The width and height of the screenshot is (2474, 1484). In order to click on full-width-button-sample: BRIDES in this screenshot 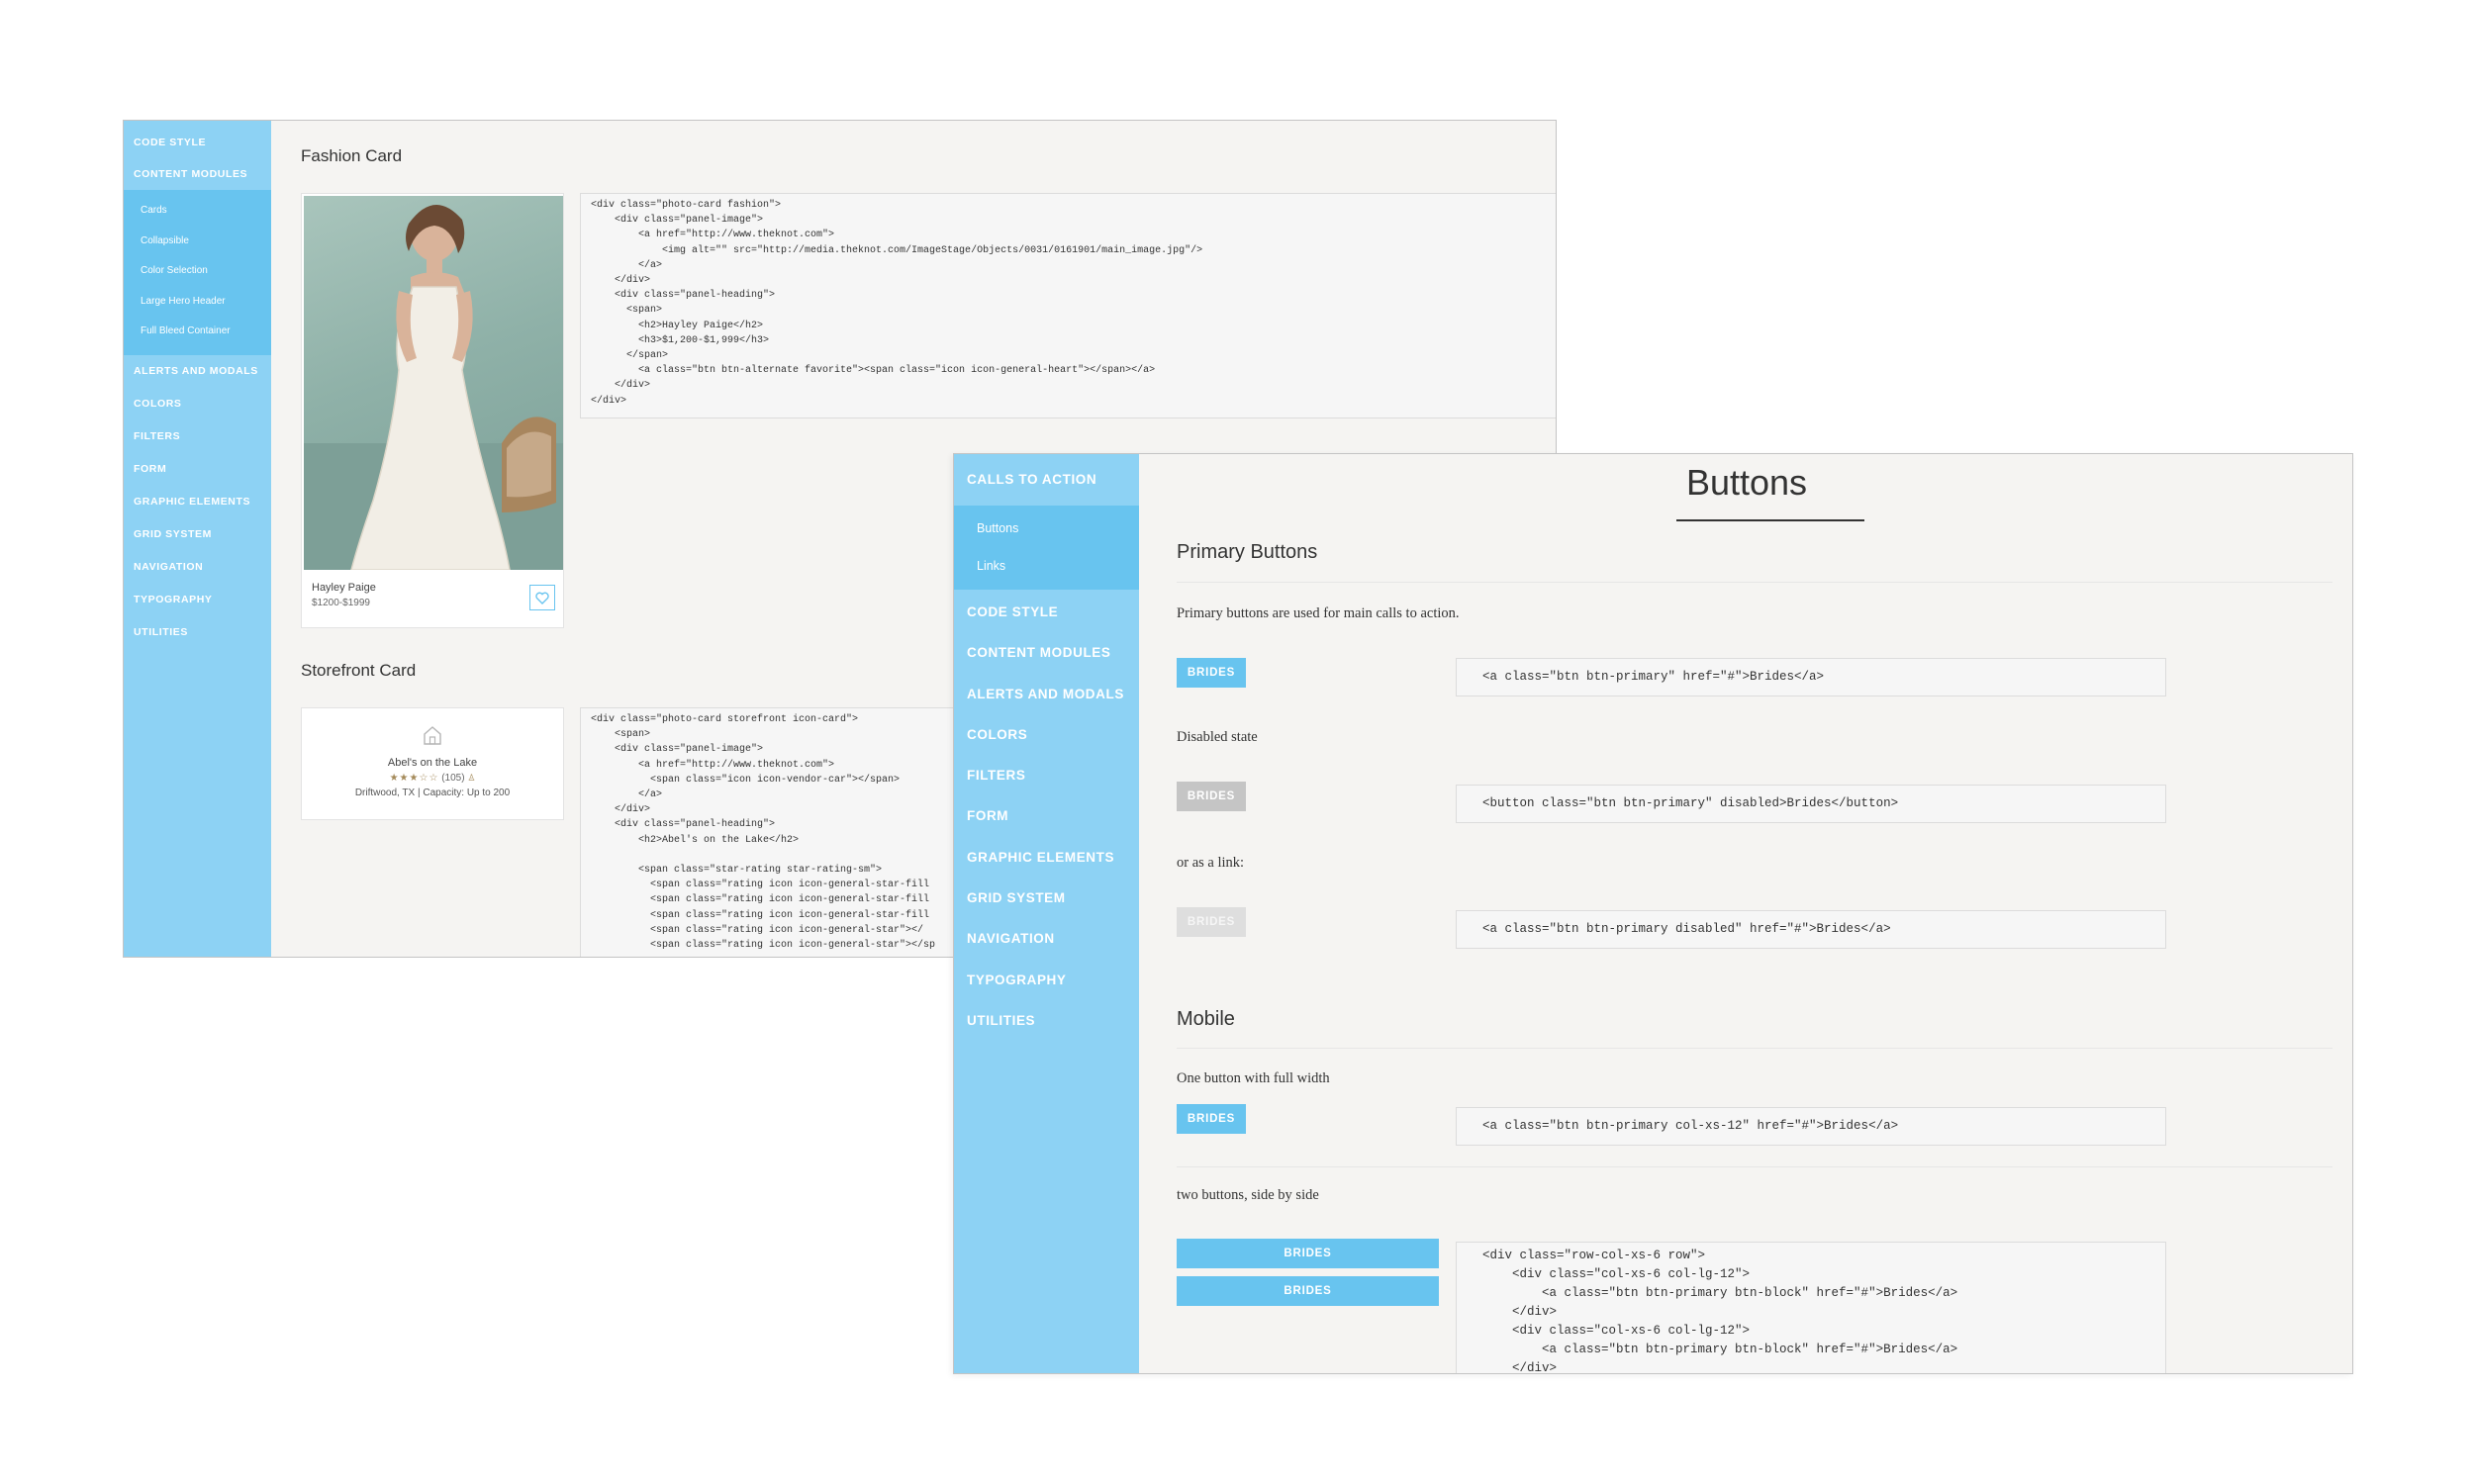, I will do `click(1212, 1119)`.